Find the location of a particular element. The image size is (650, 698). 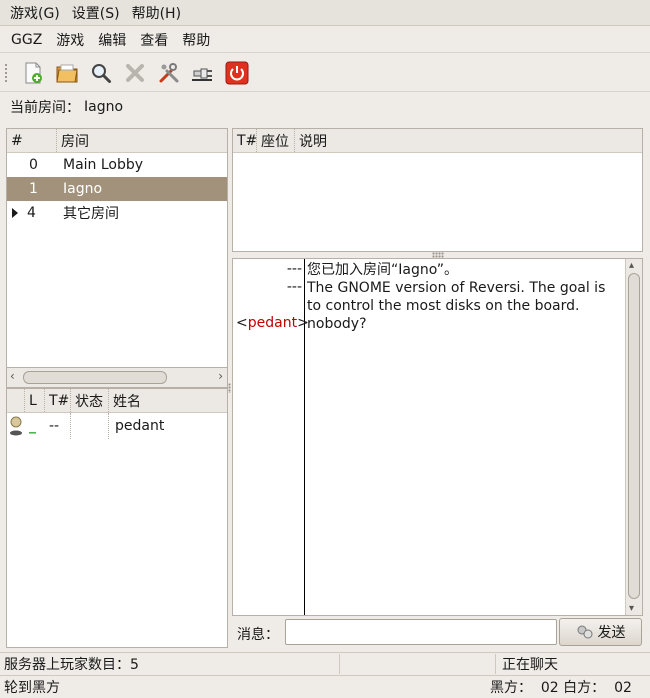

connect-plug-icon is located at coordinates (202, 74).